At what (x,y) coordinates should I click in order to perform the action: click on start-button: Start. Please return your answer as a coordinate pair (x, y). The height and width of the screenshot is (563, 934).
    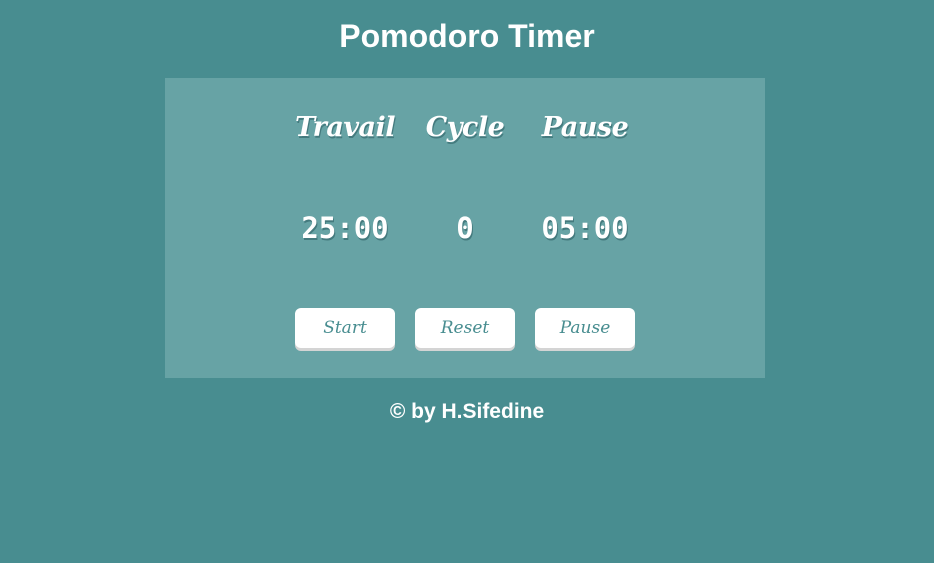
    Looking at the image, I should click on (345, 328).